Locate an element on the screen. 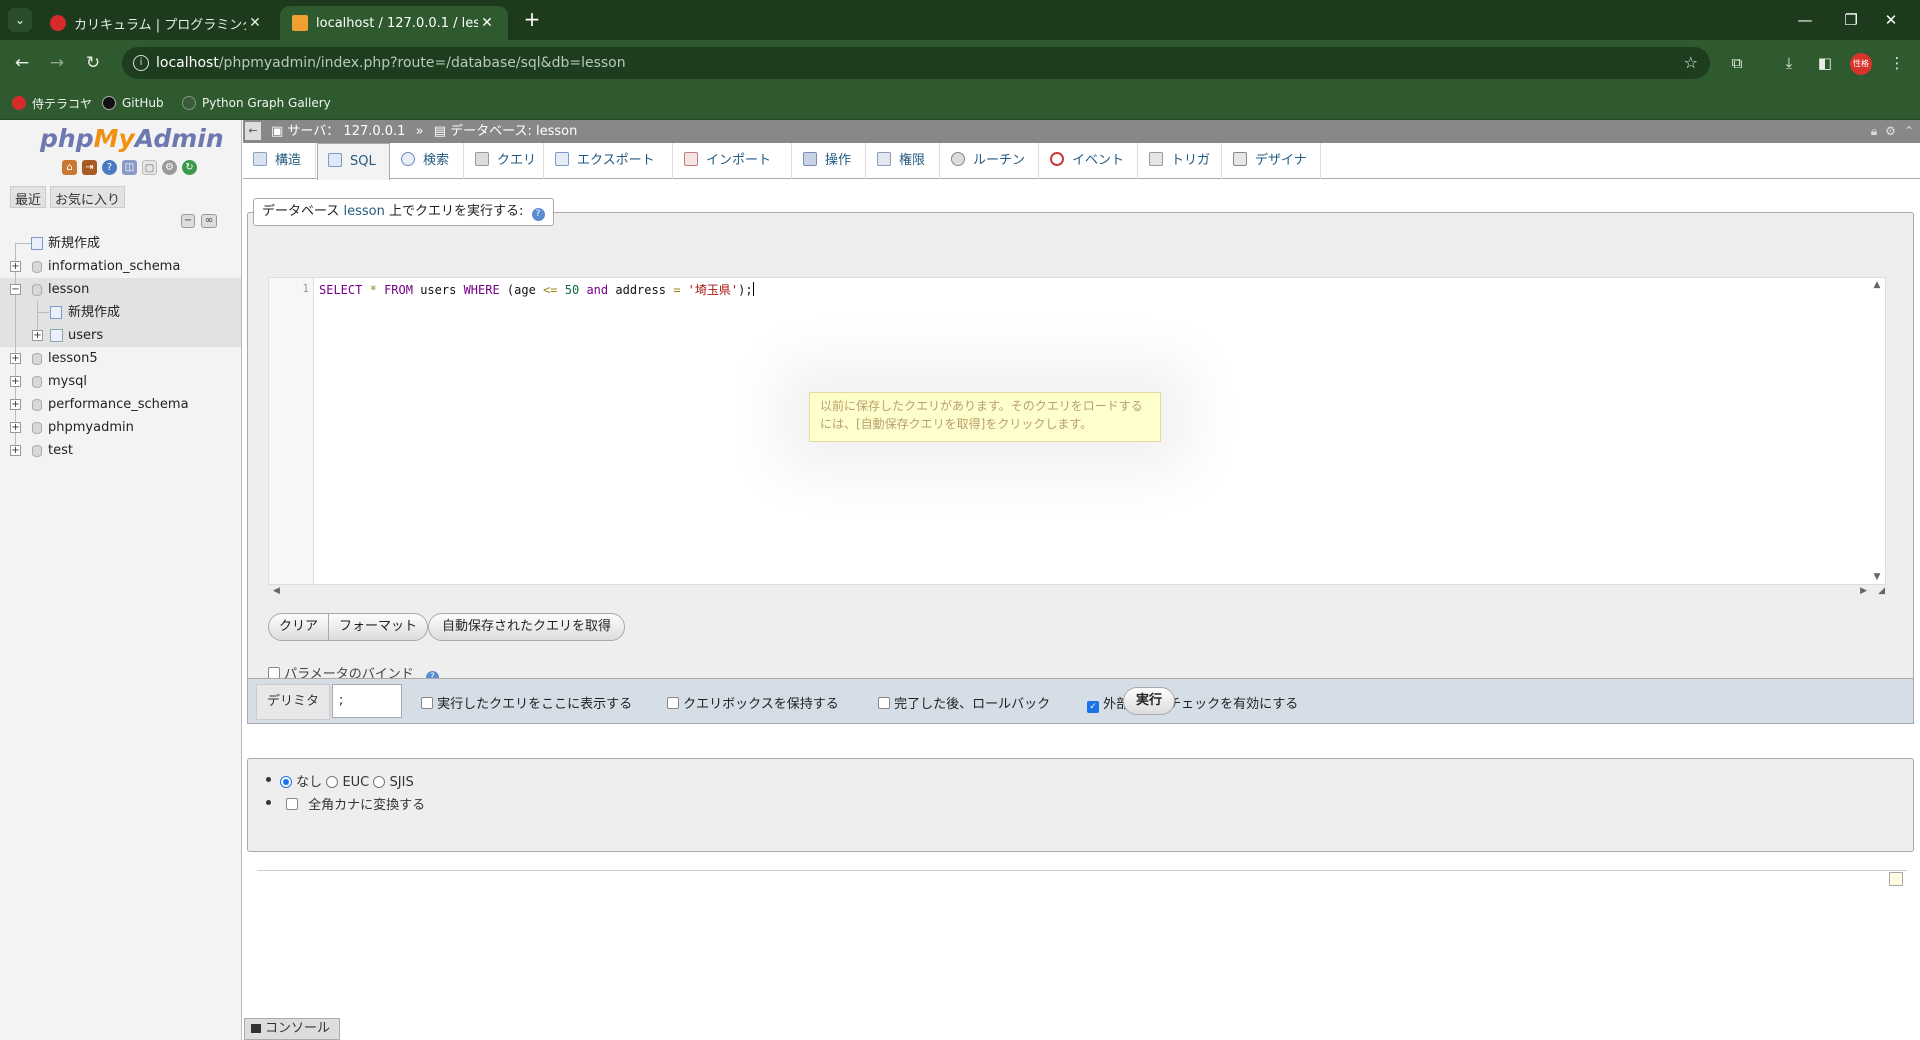  docs-icon: ◫ is located at coordinates (129, 167).